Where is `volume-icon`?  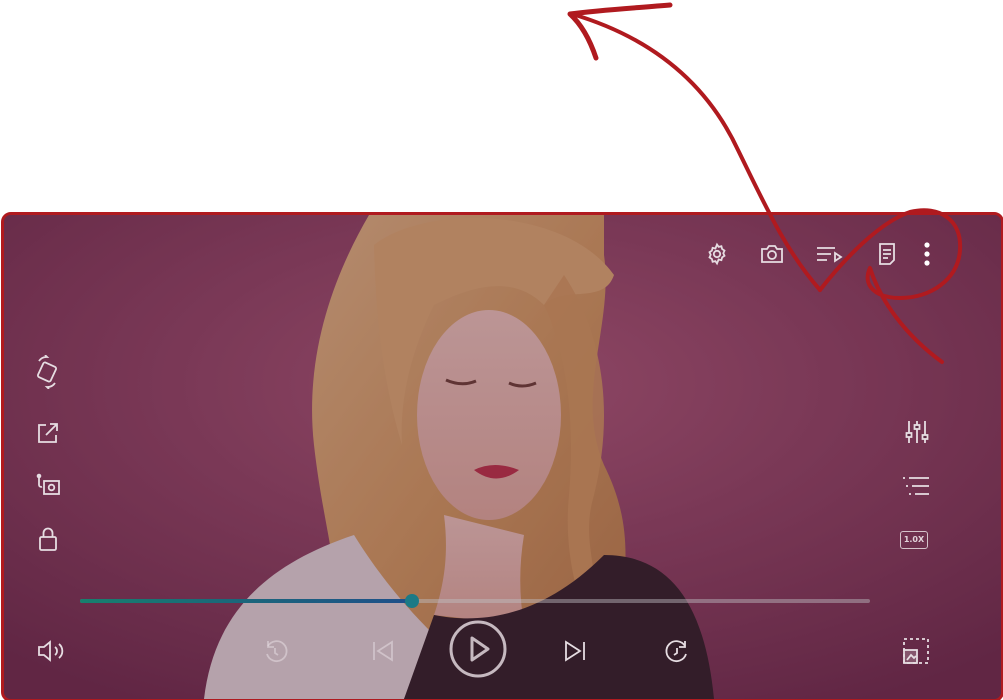 volume-icon is located at coordinates (51, 651).